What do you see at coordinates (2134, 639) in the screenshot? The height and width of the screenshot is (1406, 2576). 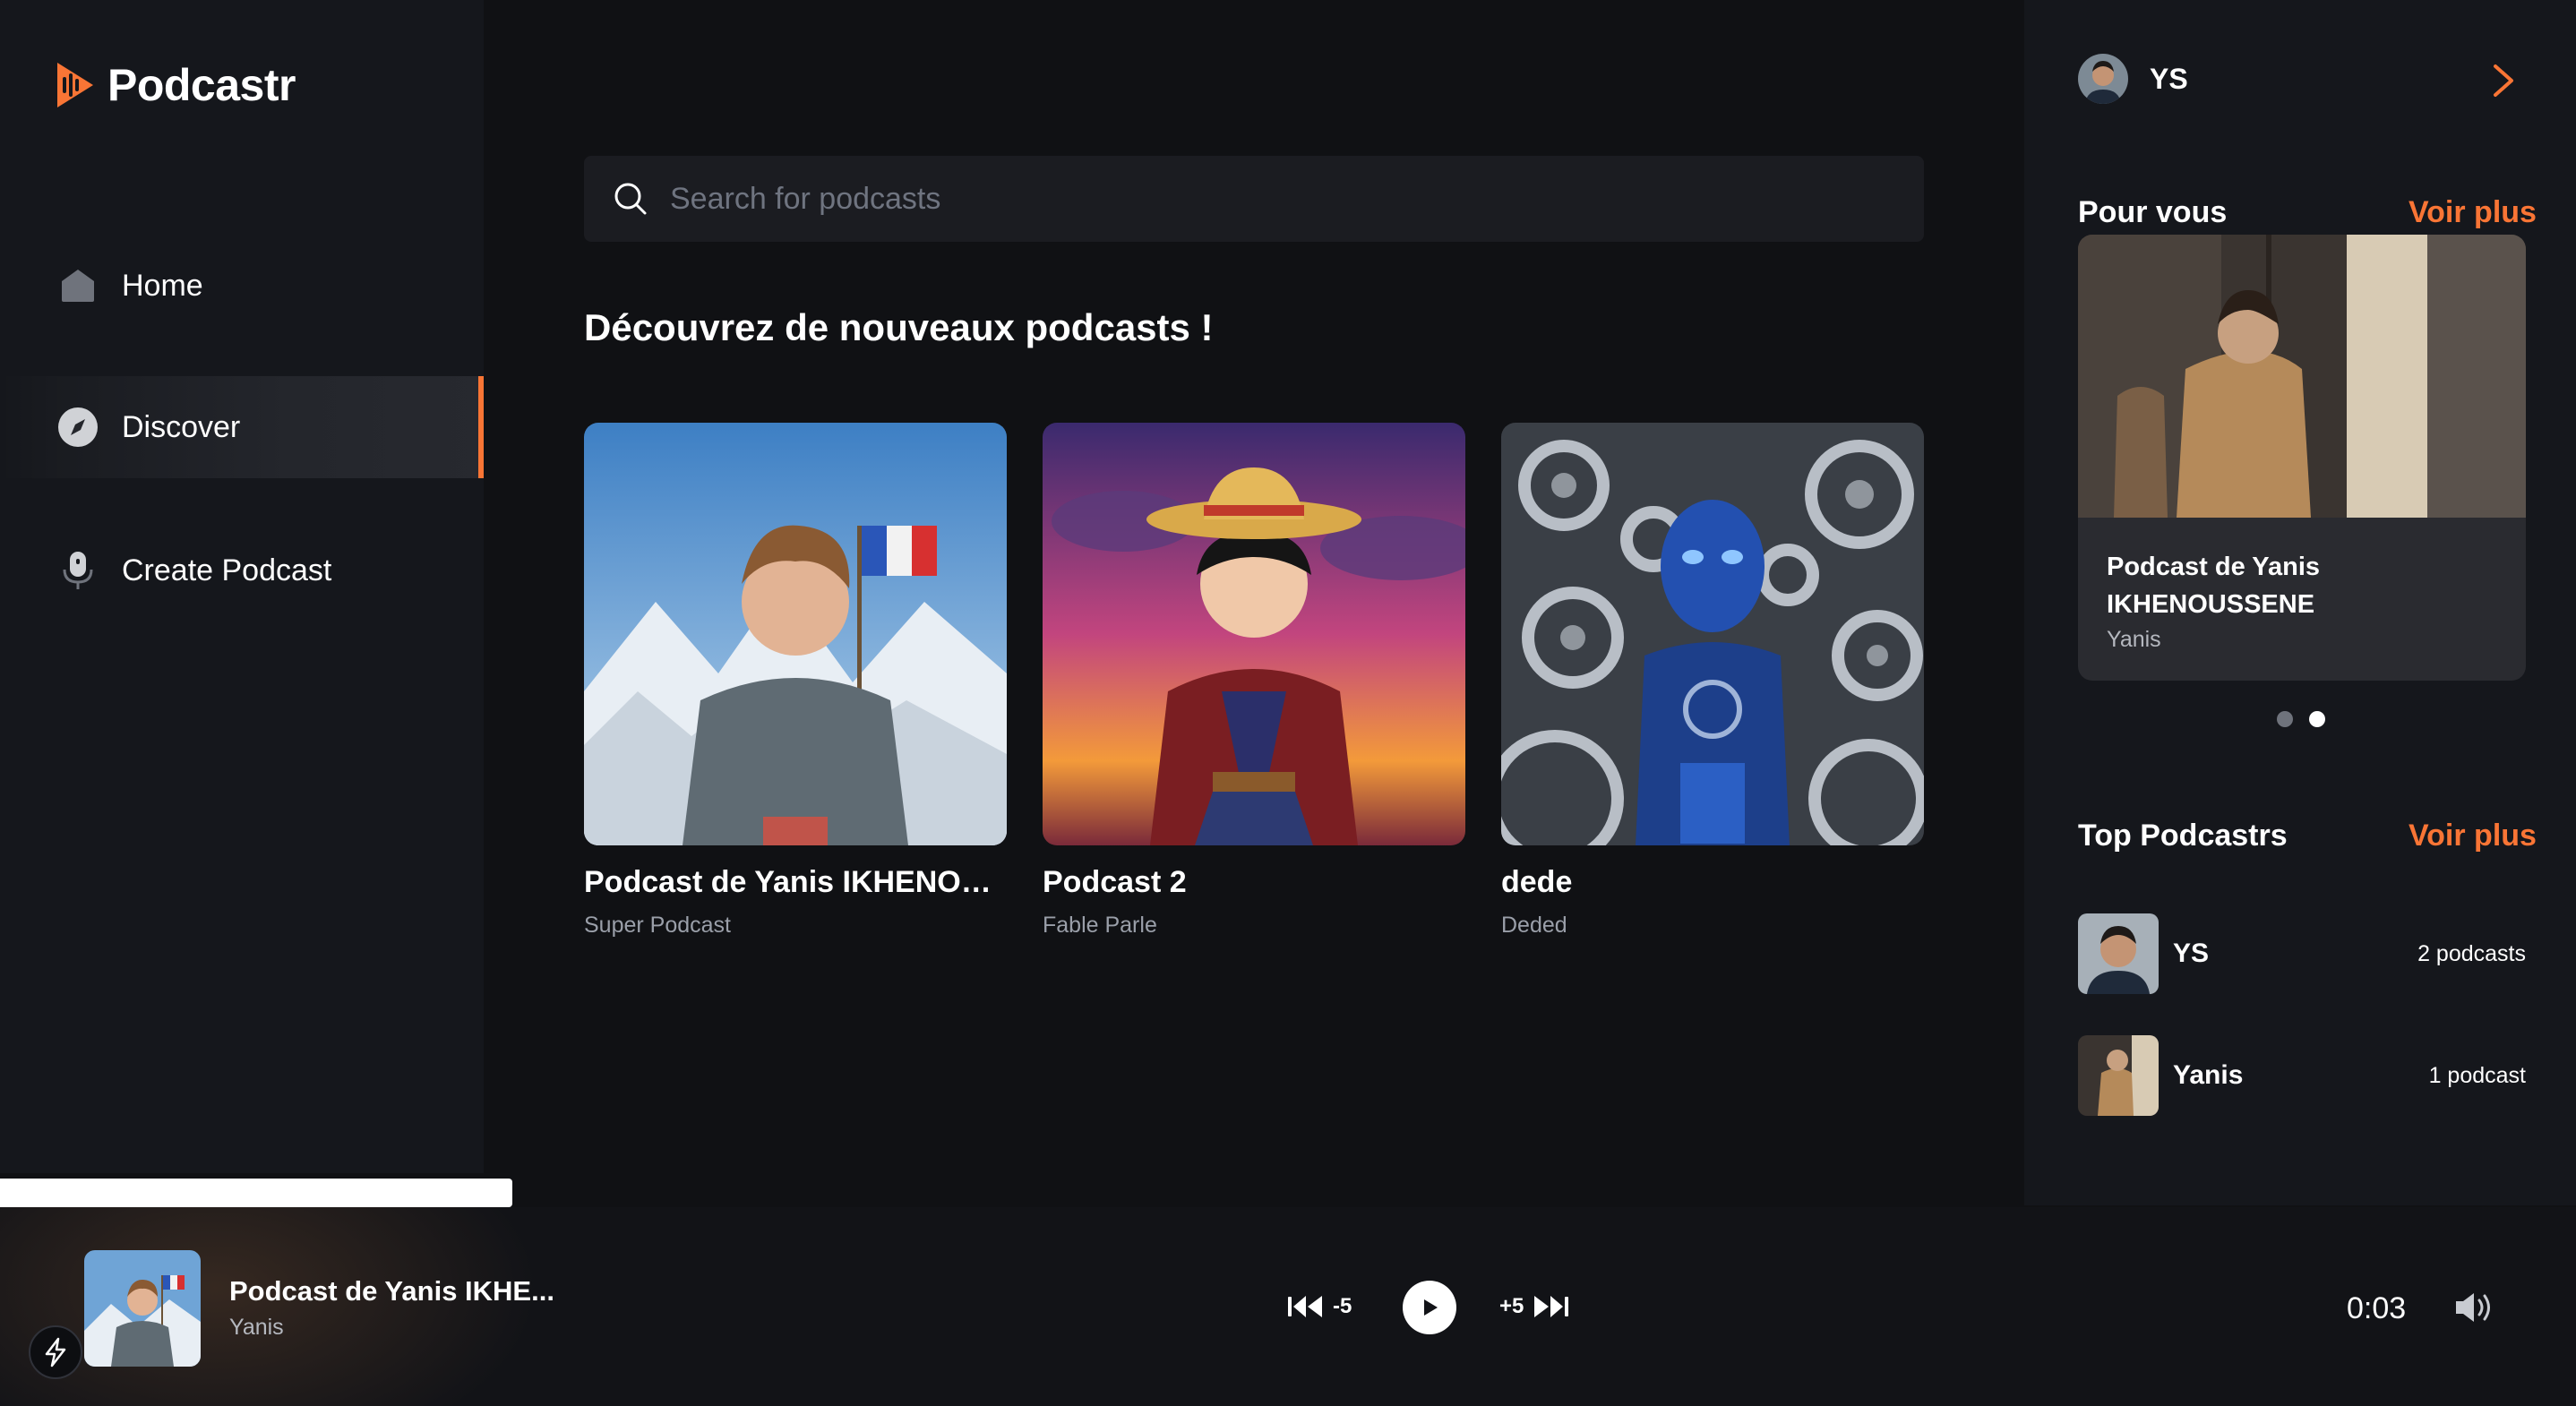 I see `featured-podcast-author: Yanis` at bounding box center [2134, 639].